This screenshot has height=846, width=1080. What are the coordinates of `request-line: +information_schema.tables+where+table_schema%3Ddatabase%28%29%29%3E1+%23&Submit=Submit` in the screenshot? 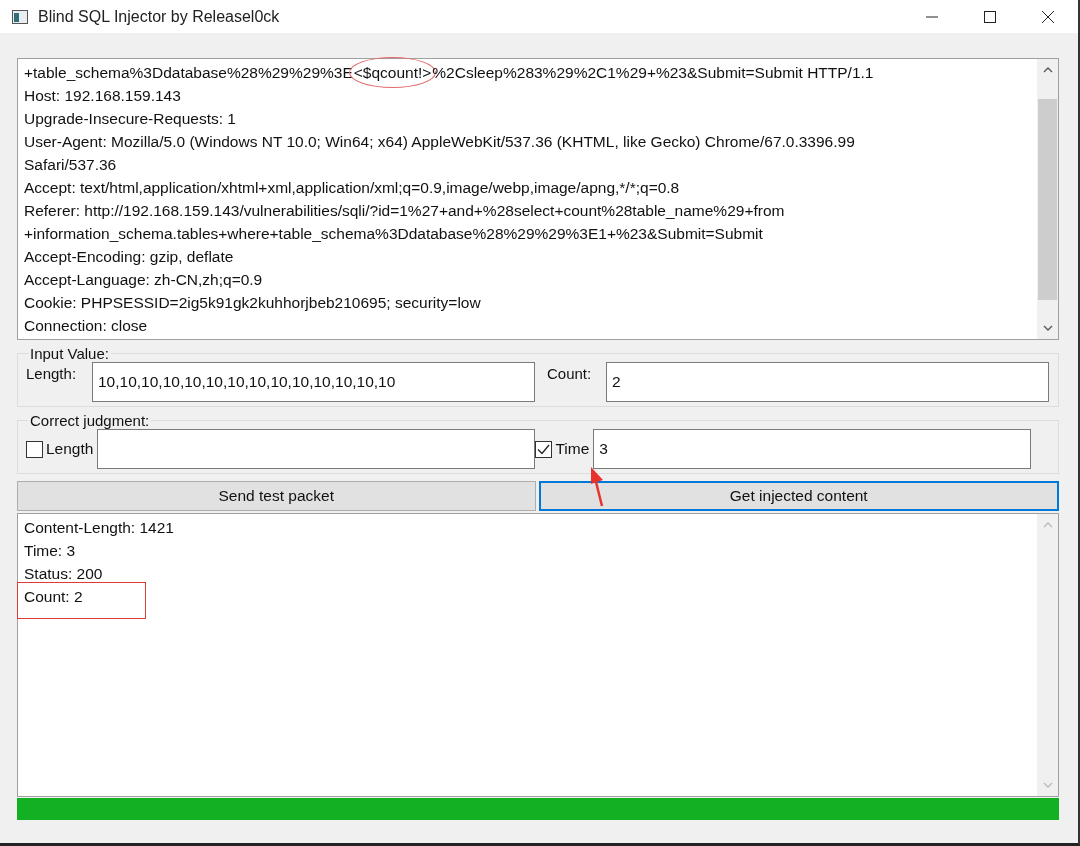 It's located at (393, 234).